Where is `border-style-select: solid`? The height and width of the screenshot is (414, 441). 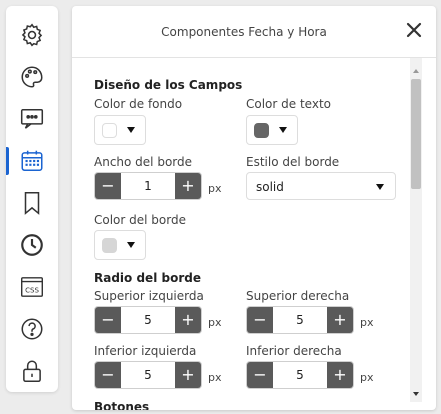
border-style-select: solid is located at coordinates (321, 186).